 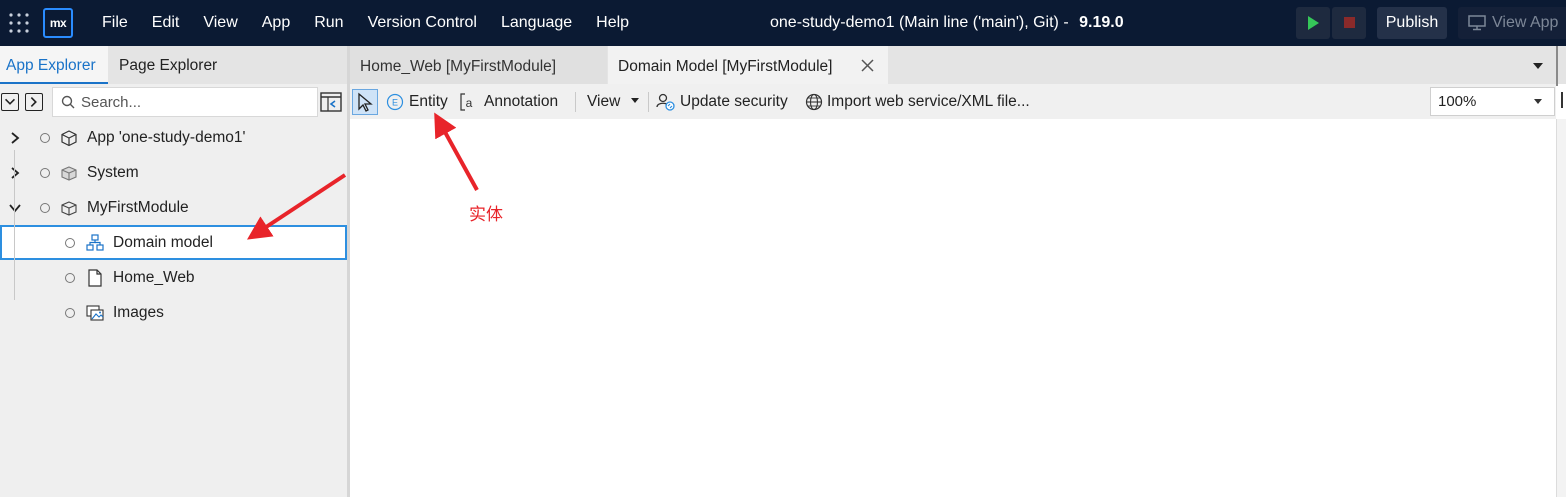 I want to click on tab-page-explorer: Page Explorer, so click(x=168, y=65).